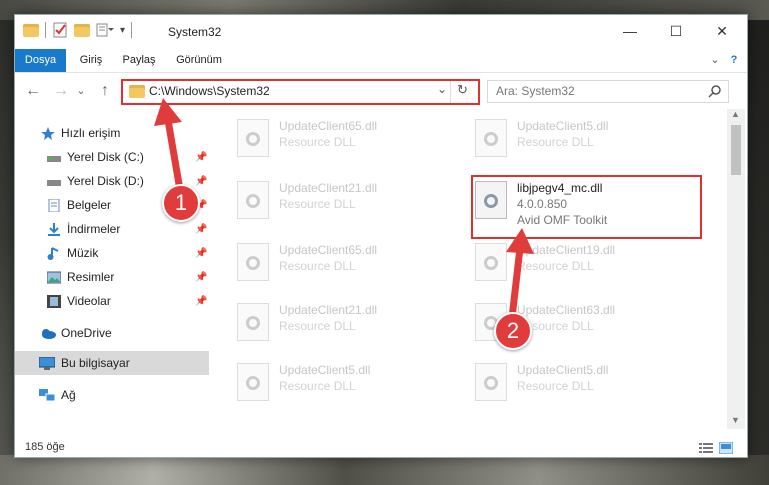  I want to click on arrow-2-head, so click(520, 241).